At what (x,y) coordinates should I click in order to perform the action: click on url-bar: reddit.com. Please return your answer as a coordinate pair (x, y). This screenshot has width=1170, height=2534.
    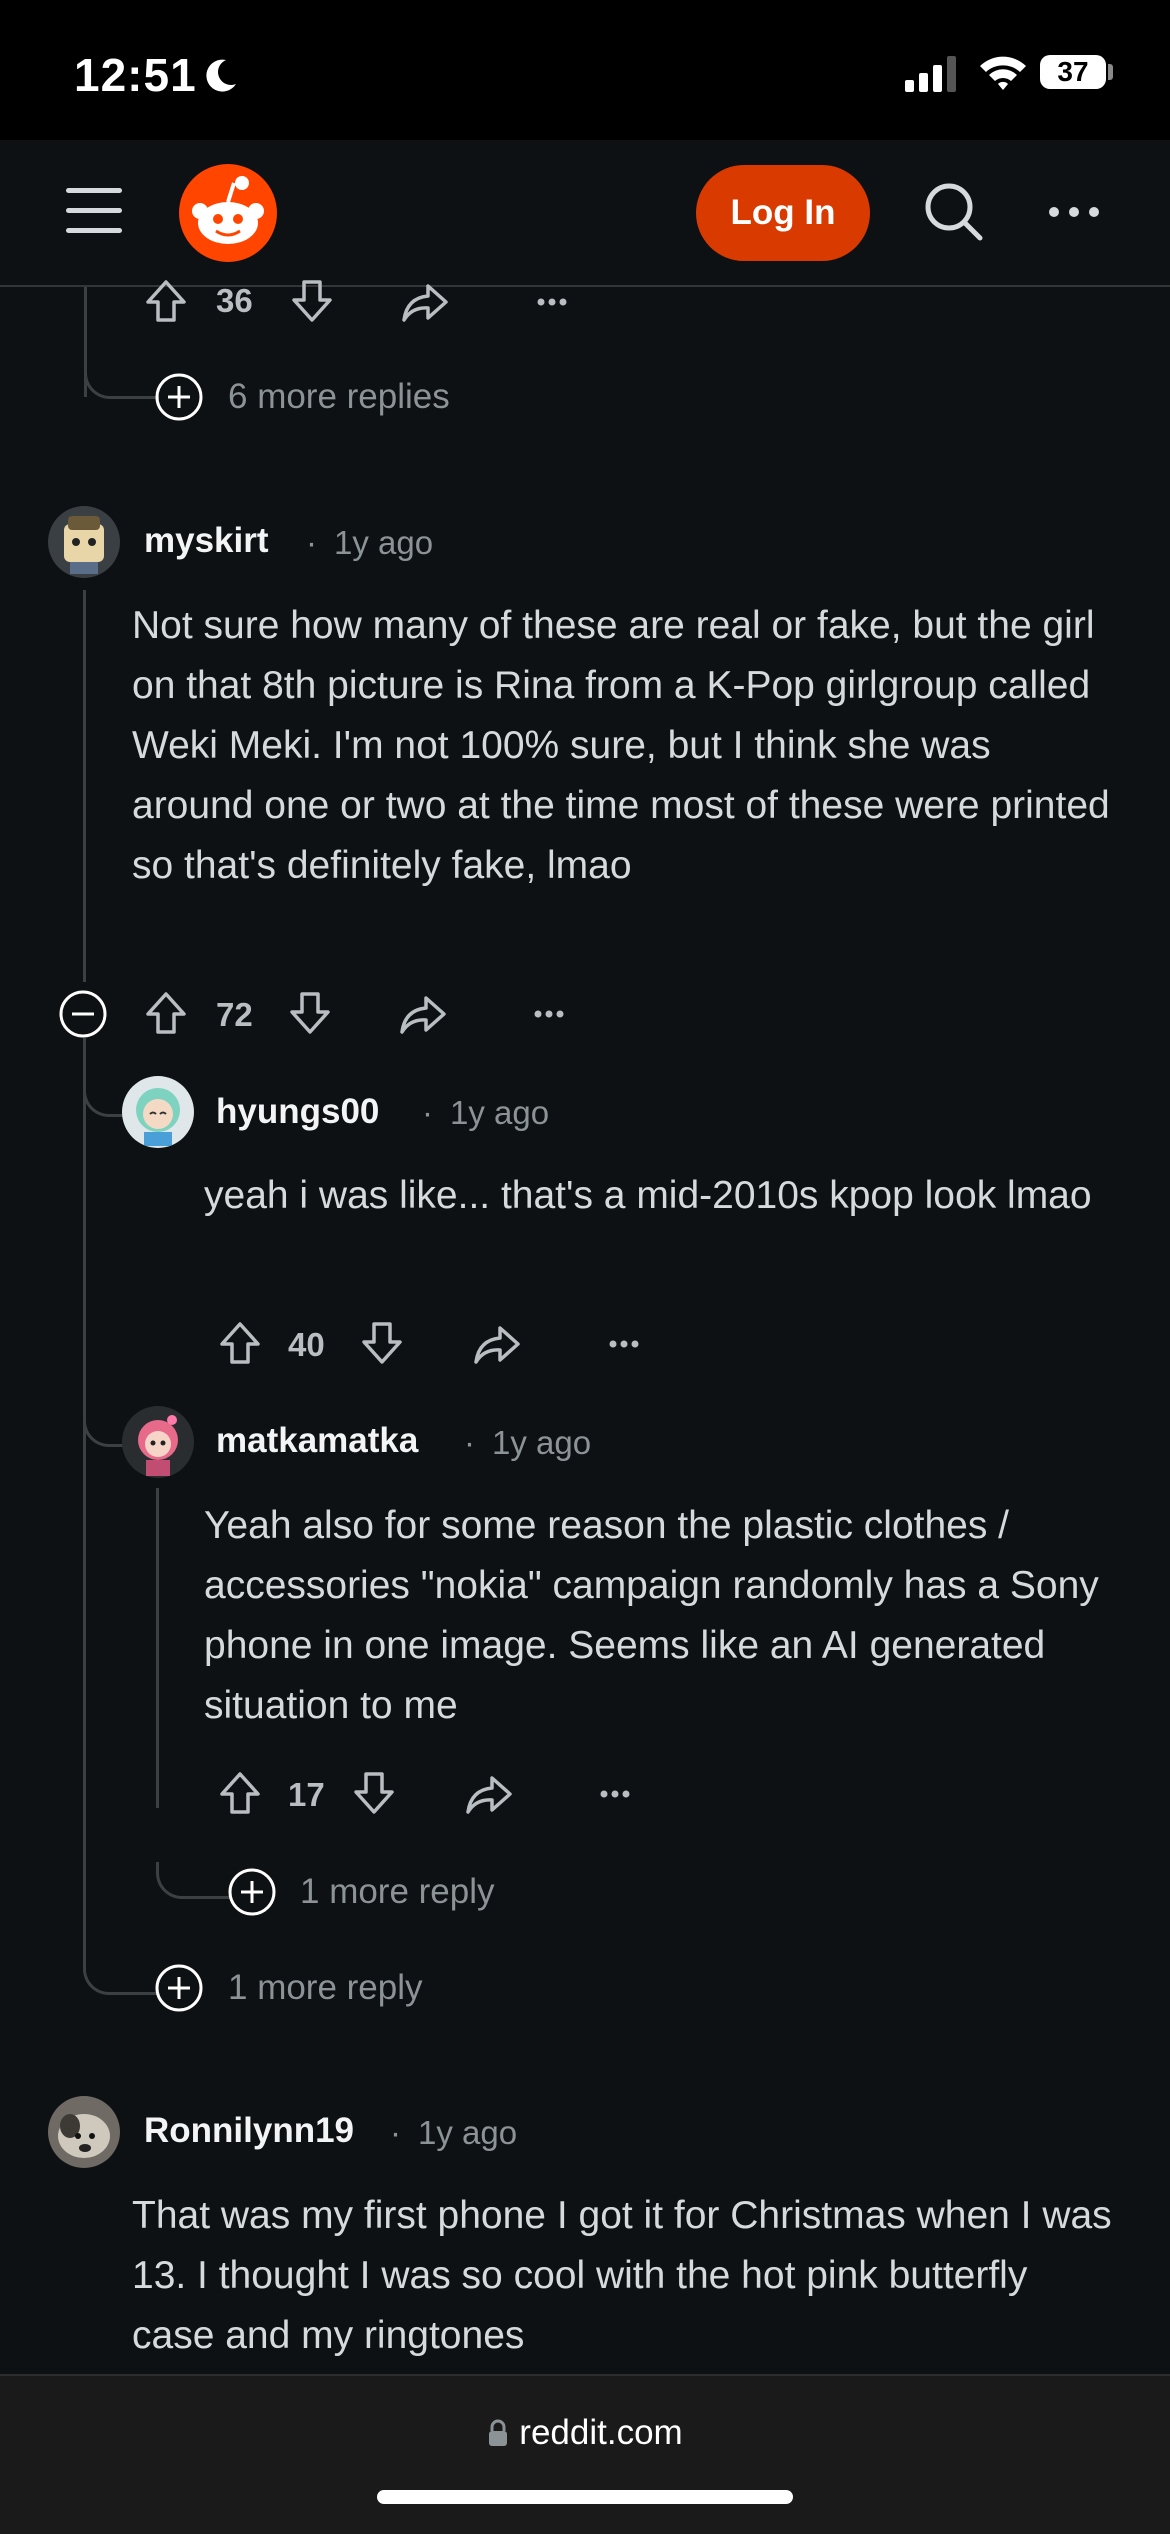
    Looking at the image, I should click on (585, 2433).